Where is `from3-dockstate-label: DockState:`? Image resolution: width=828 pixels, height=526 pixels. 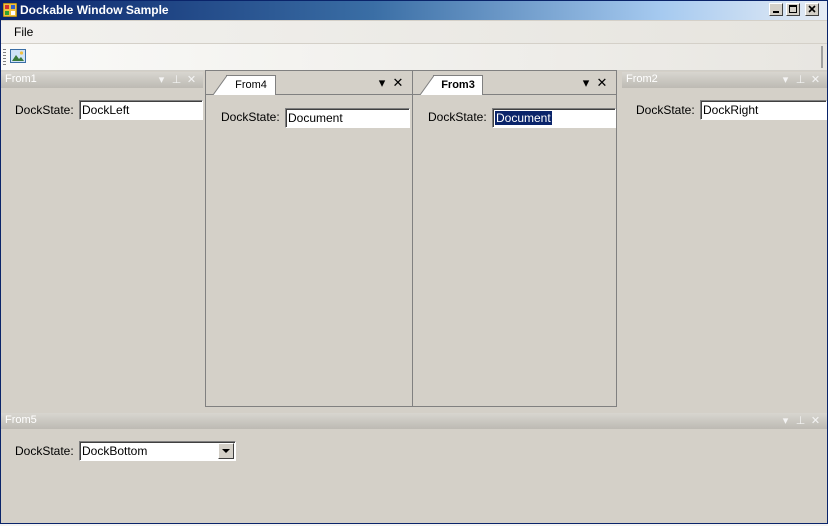
from3-dockstate-label: DockState: is located at coordinates (457, 117).